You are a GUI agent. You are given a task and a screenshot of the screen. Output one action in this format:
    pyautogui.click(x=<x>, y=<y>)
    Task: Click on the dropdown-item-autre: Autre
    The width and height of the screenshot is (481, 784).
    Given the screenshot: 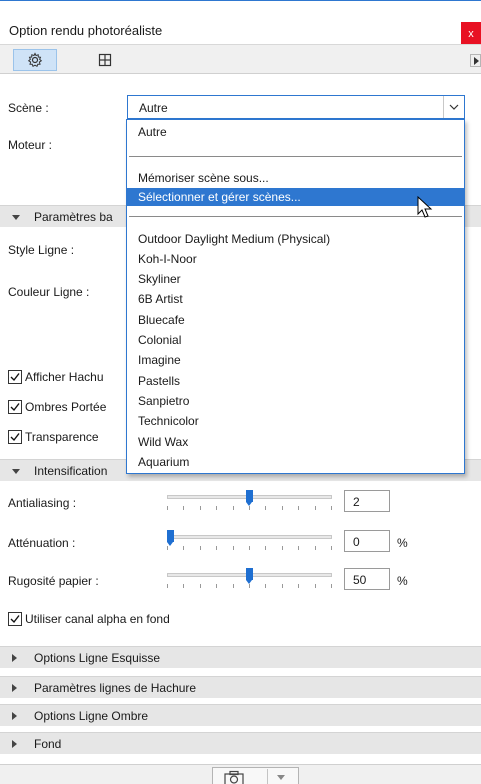 What is the action you would take?
    pyautogui.click(x=295, y=132)
    